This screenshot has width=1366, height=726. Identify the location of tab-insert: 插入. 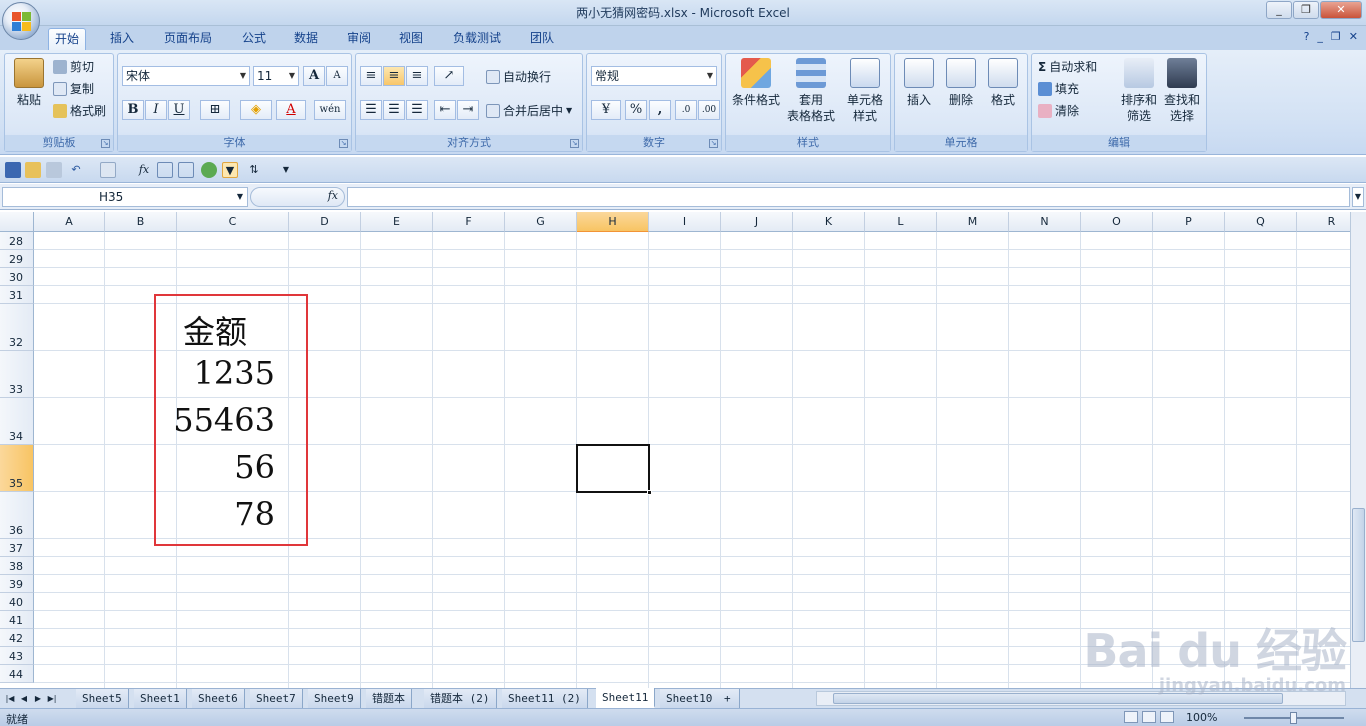
(122, 39).